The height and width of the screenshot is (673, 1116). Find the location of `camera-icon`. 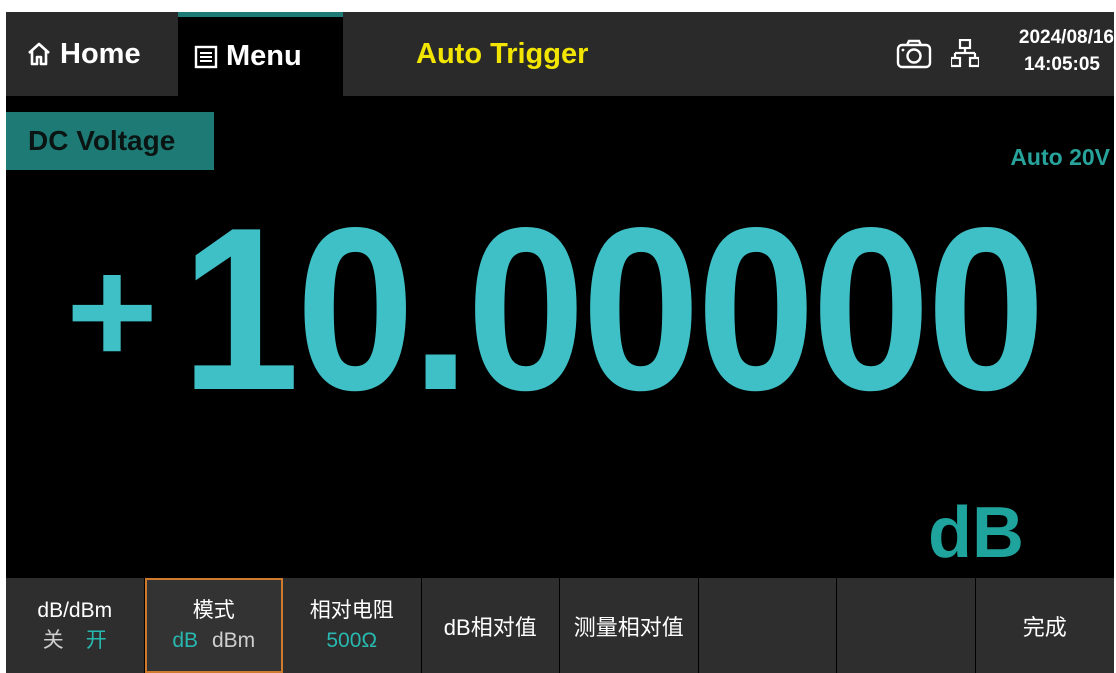

camera-icon is located at coordinates (914, 54).